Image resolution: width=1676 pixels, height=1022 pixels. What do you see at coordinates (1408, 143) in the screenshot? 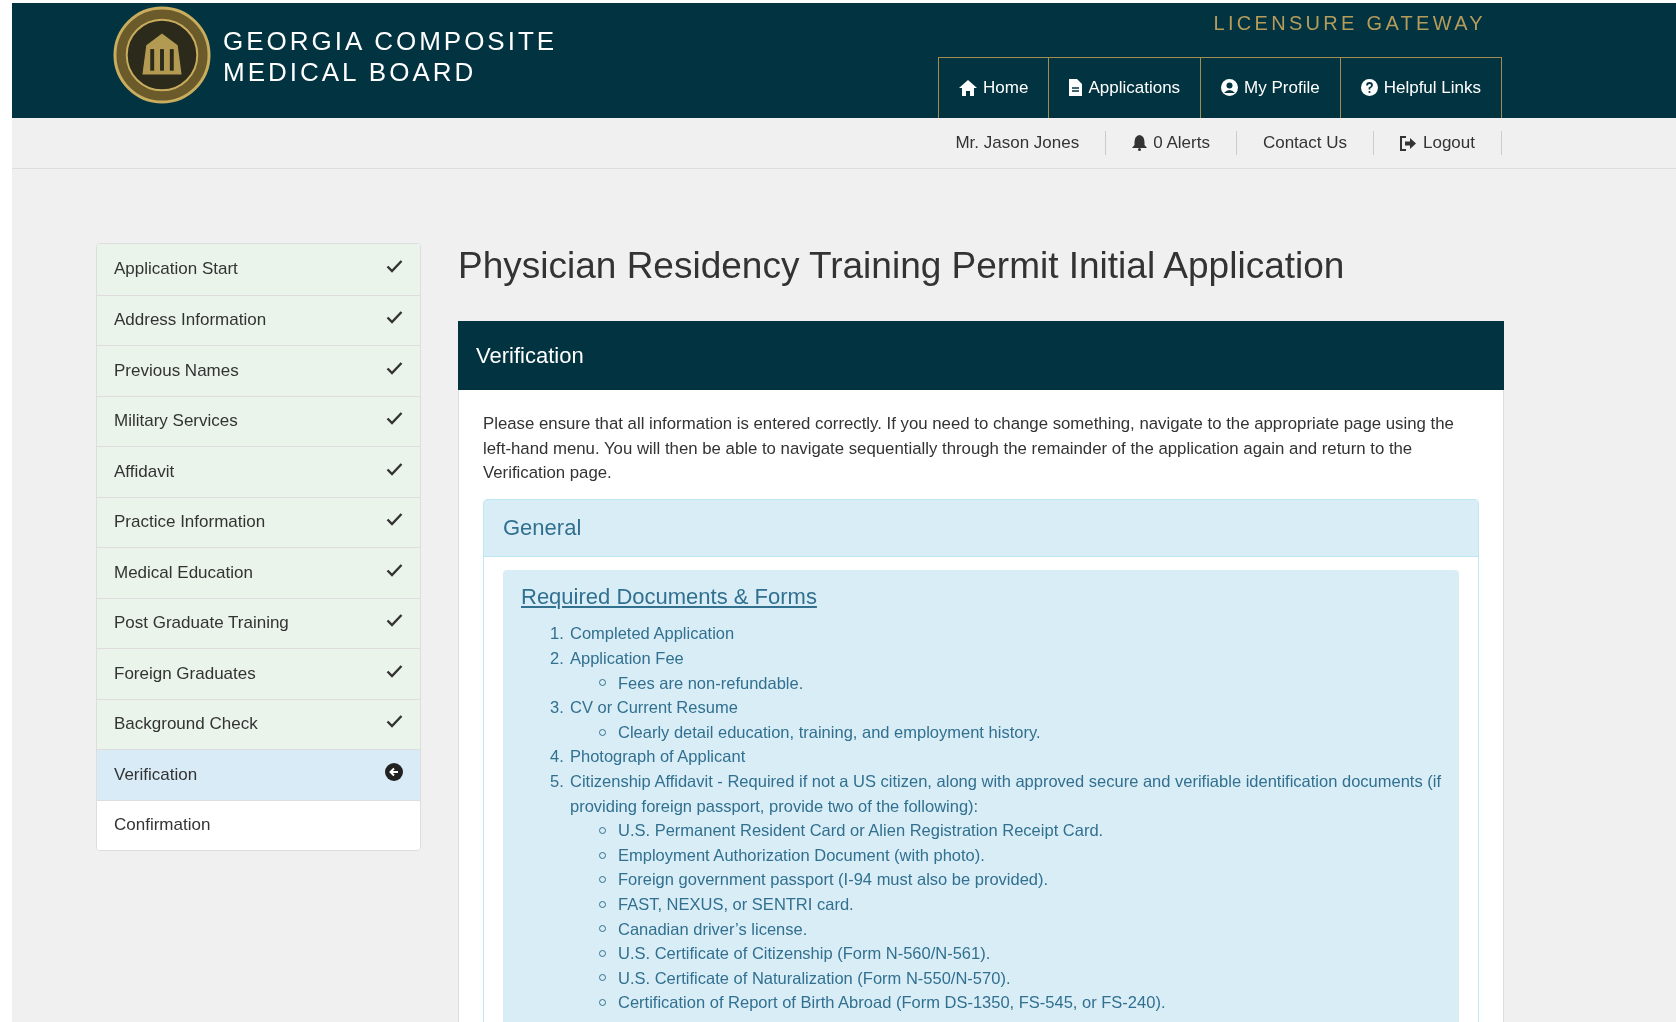
I see `logout-icon` at bounding box center [1408, 143].